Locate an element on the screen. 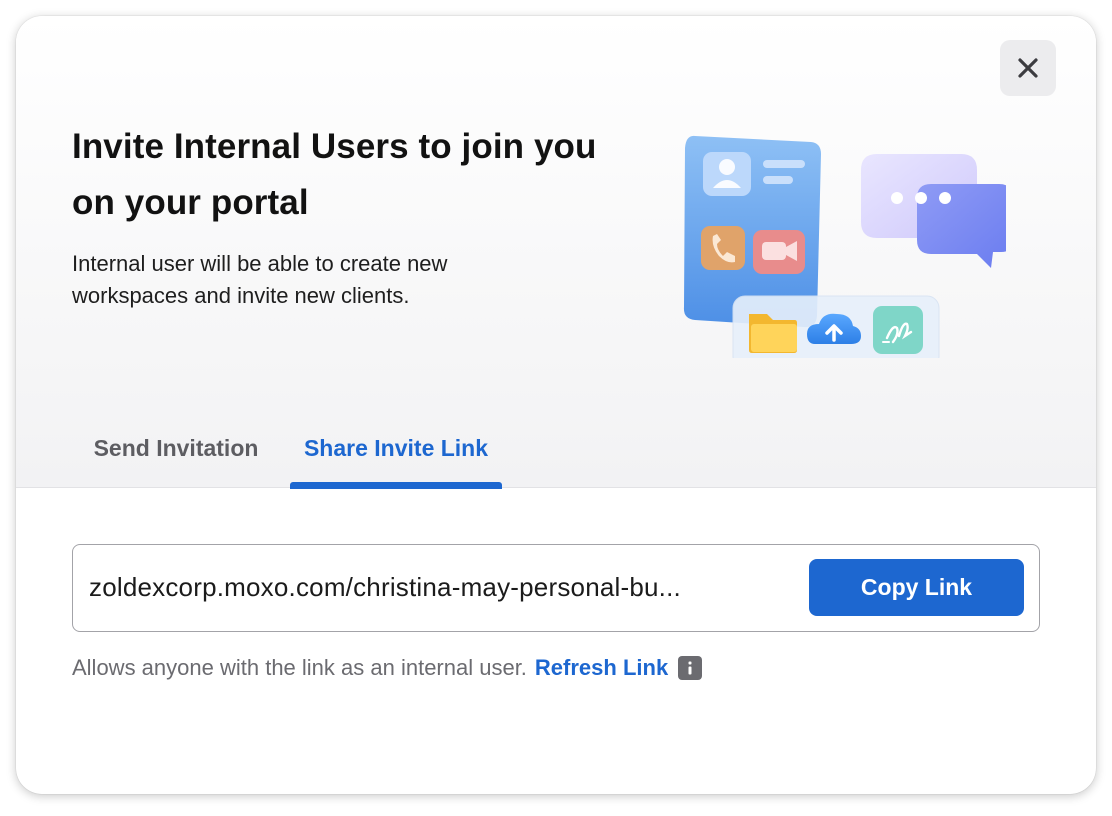 This screenshot has width=1112, height=816. tab-bar: Send Invitation Share Invite Link is located at coordinates (287, 452).